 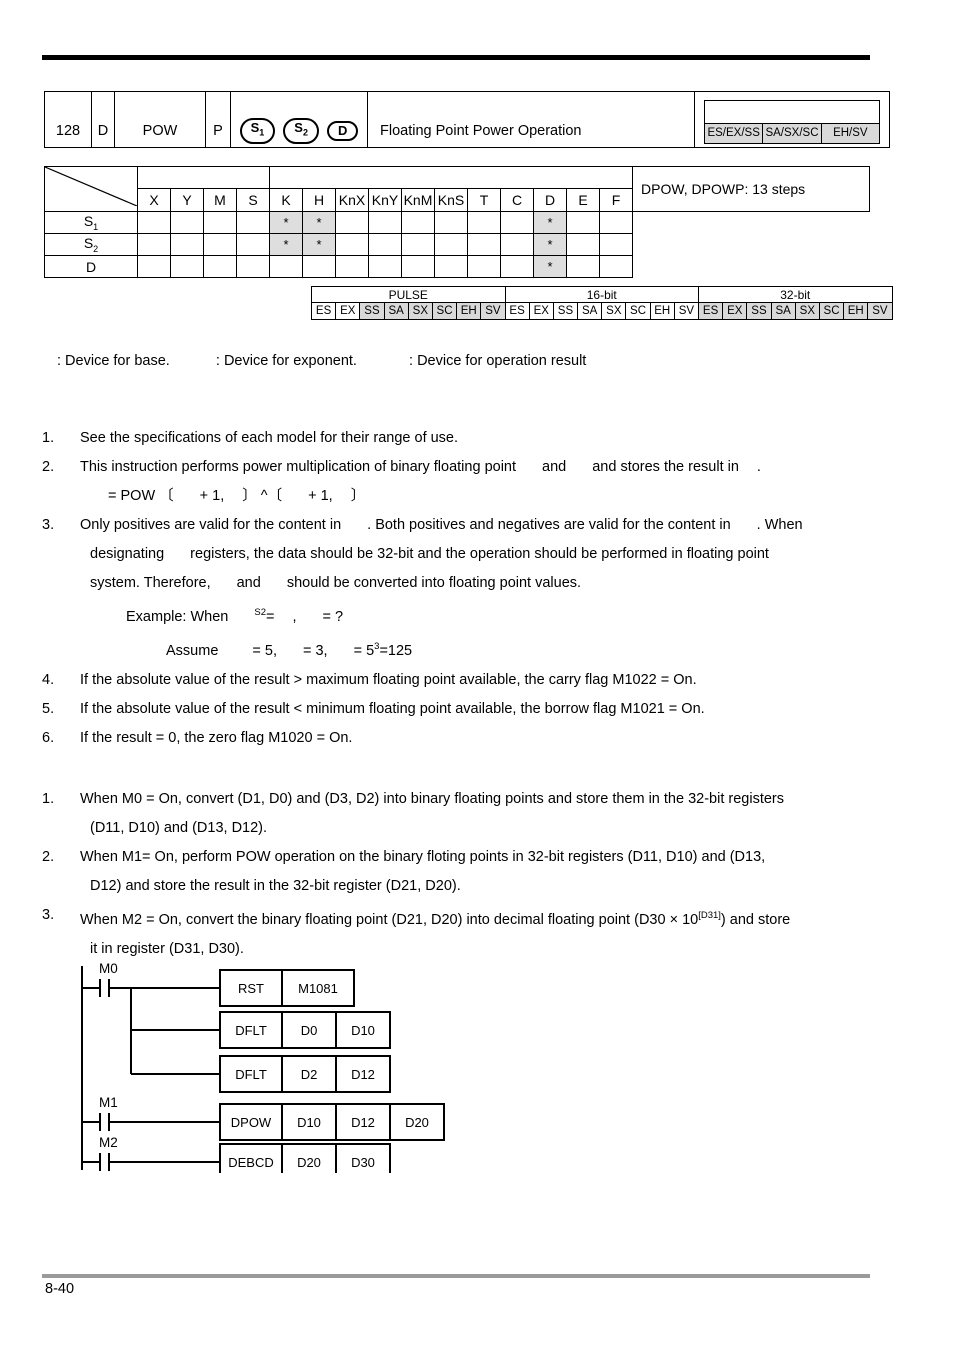 What do you see at coordinates (108, 1102) in the screenshot?
I see `contact-label-m1: M1` at bounding box center [108, 1102].